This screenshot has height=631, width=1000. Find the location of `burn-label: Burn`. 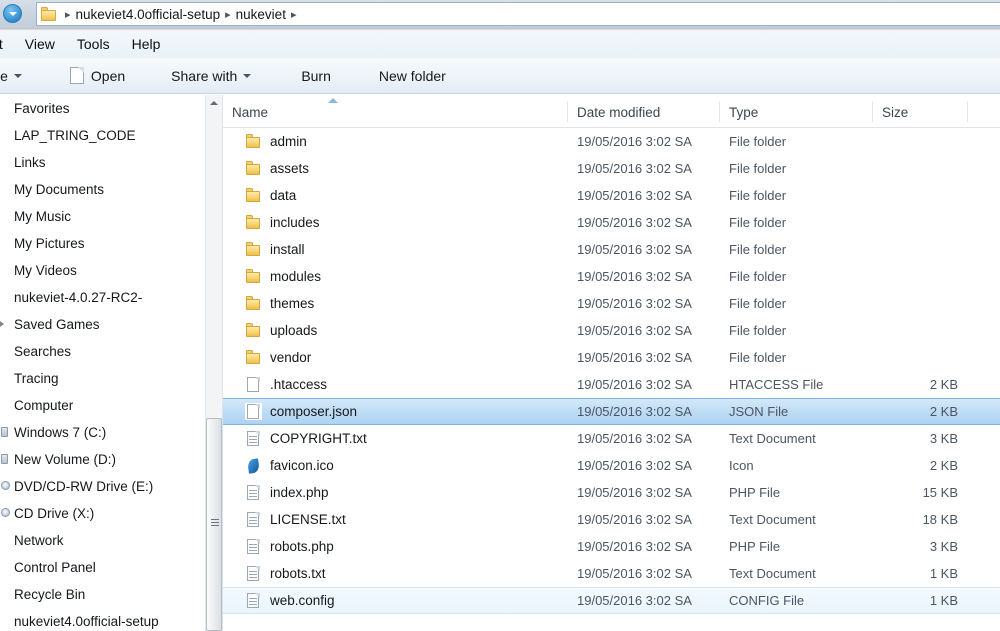

burn-label: Burn is located at coordinates (316, 75).